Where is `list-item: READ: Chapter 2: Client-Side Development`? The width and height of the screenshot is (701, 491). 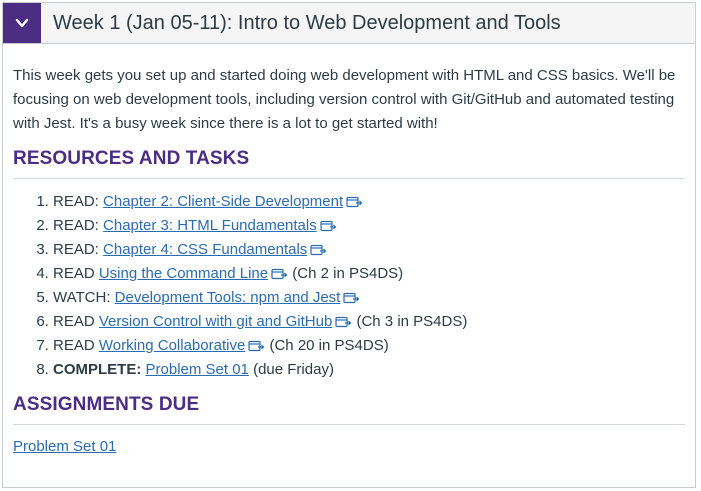 list-item: READ: Chapter 2: Client-Side Development is located at coordinates (369, 202).